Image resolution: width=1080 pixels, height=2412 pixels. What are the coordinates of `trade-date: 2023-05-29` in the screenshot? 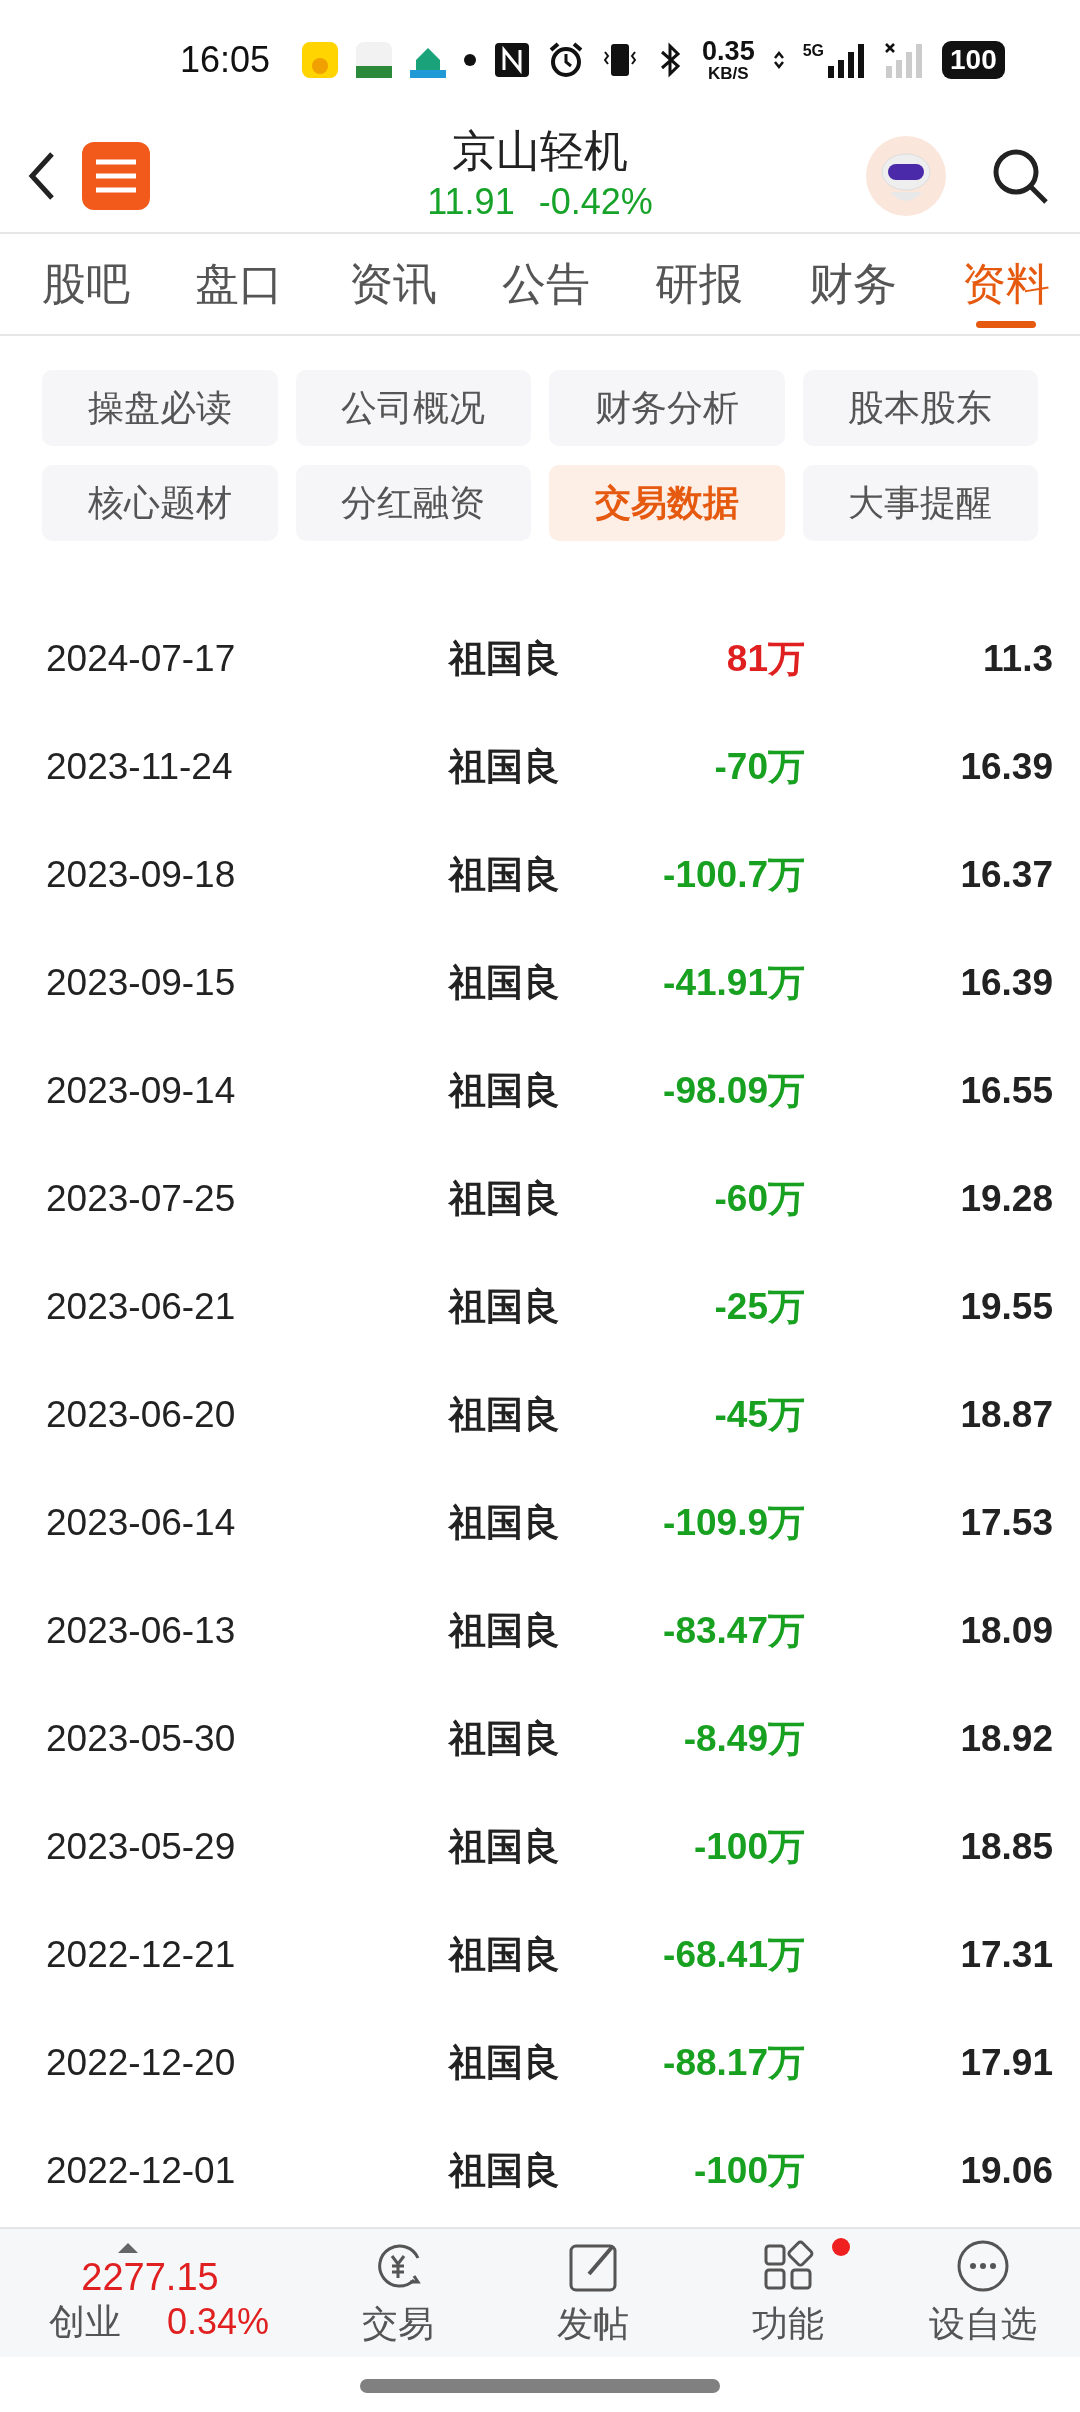 It's located at (141, 1847).